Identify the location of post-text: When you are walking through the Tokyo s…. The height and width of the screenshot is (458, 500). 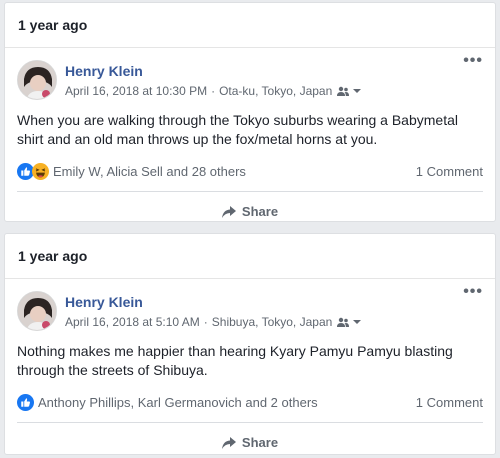
(237, 129).